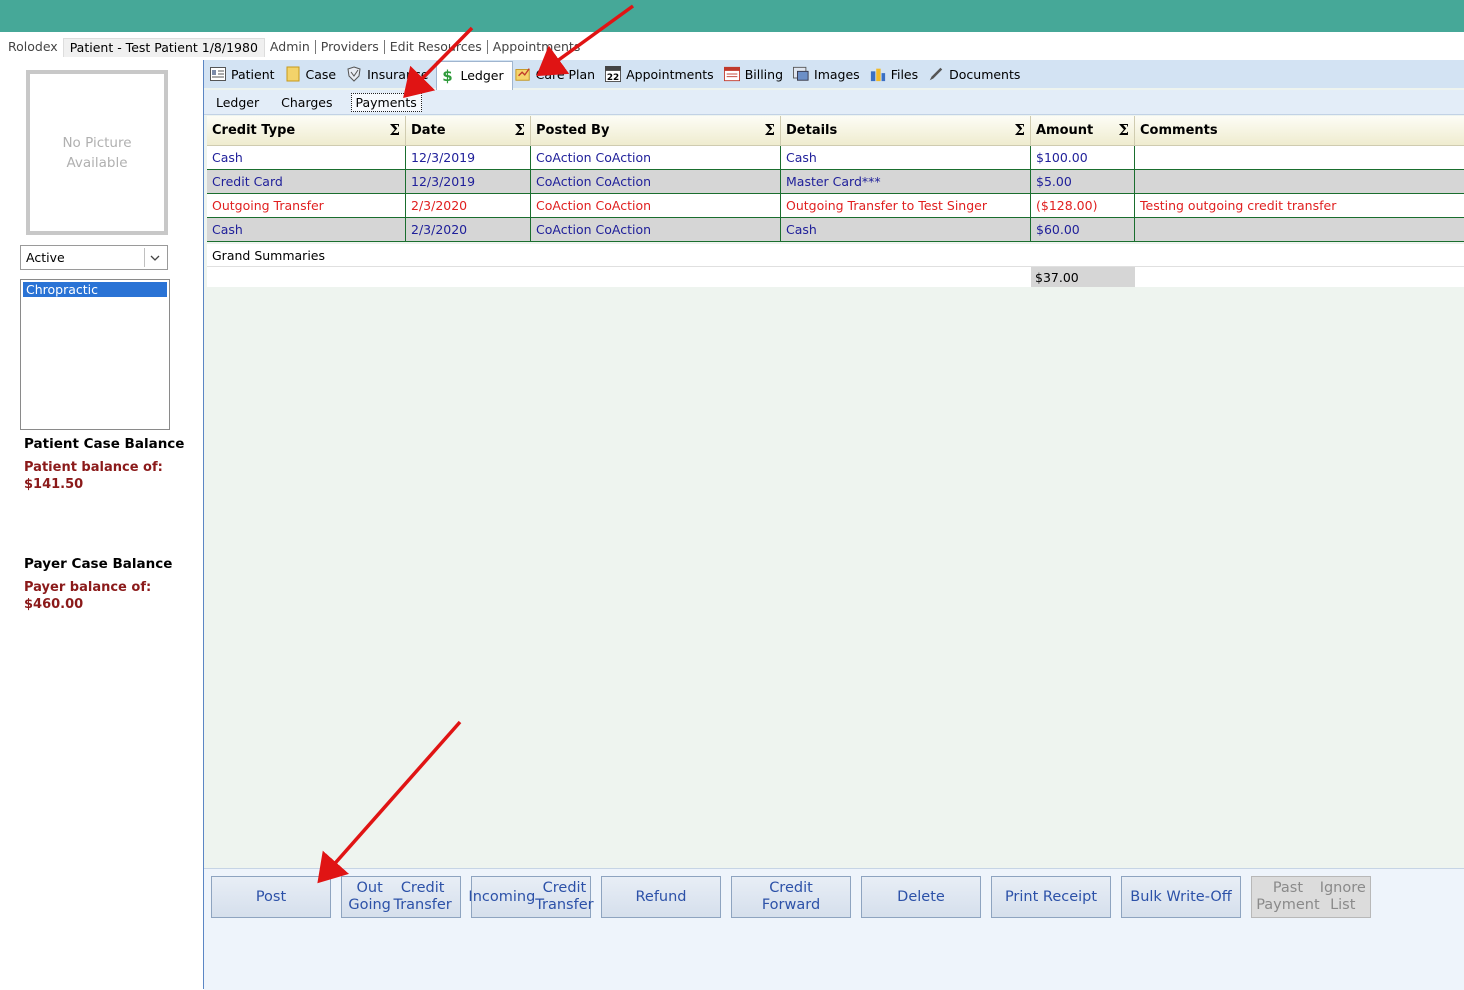 Image resolution: width=1464 pixels, height=990 pixels. I want to click on case-list-item: Chropractic, so click(95, 289).